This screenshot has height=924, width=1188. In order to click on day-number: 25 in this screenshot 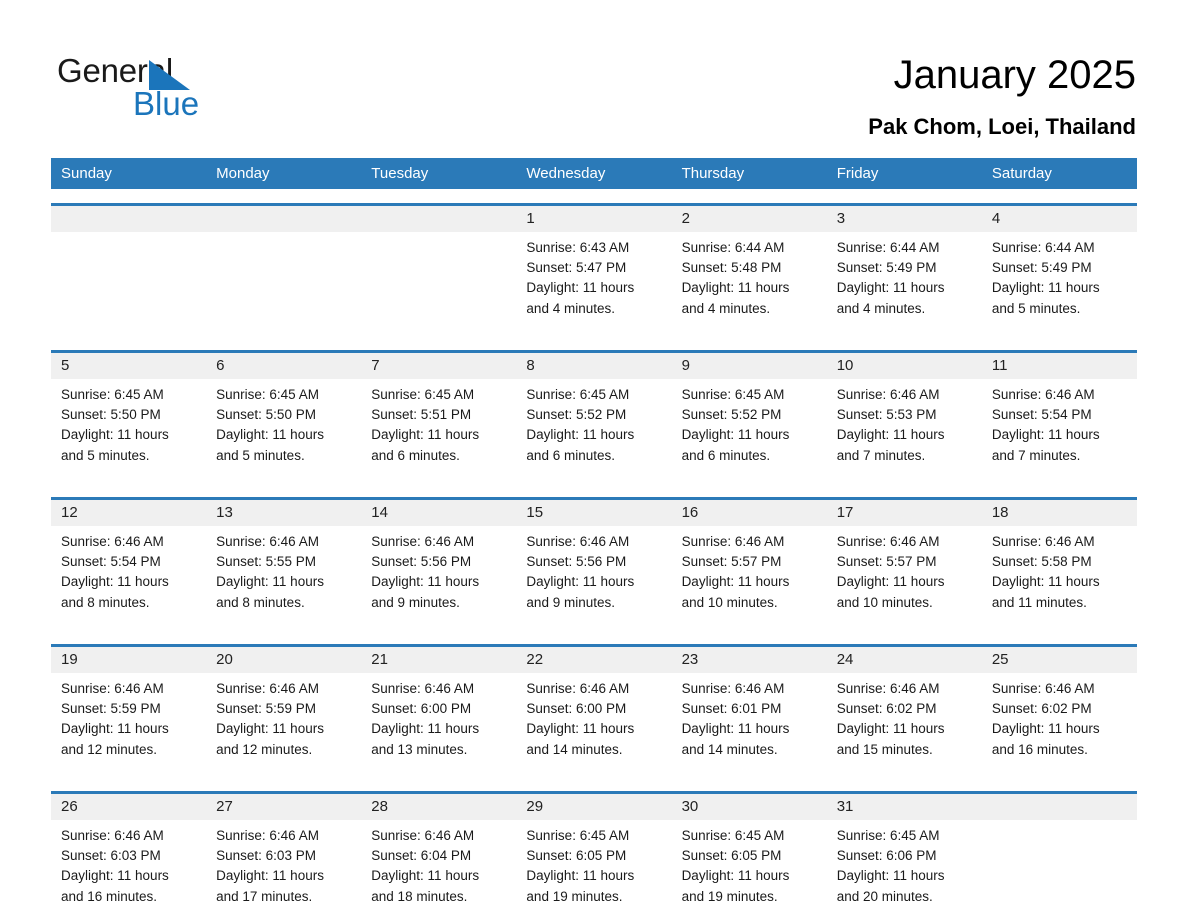, I will do `click(1059, 660)`.